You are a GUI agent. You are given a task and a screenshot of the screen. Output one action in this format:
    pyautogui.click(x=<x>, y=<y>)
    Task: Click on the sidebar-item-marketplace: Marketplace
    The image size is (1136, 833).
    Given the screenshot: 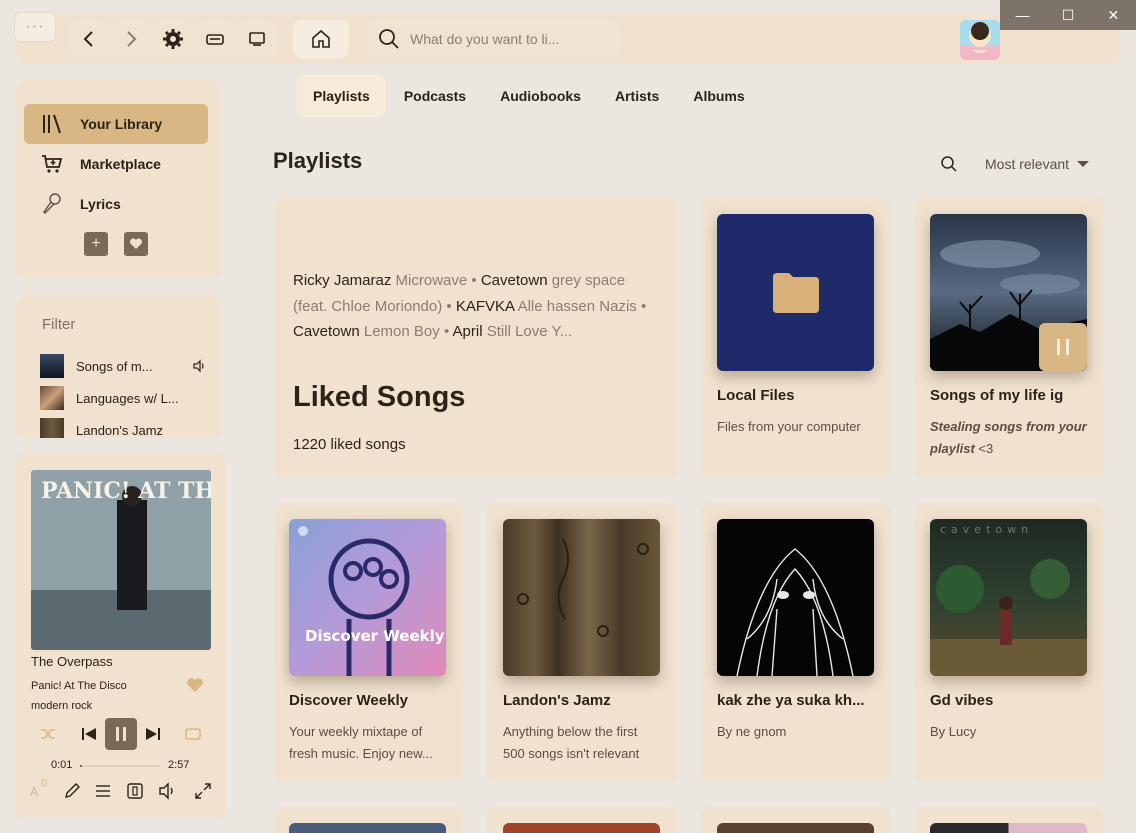 What is the action you would take?
    pyautogui.click(x=116, y=164)
    